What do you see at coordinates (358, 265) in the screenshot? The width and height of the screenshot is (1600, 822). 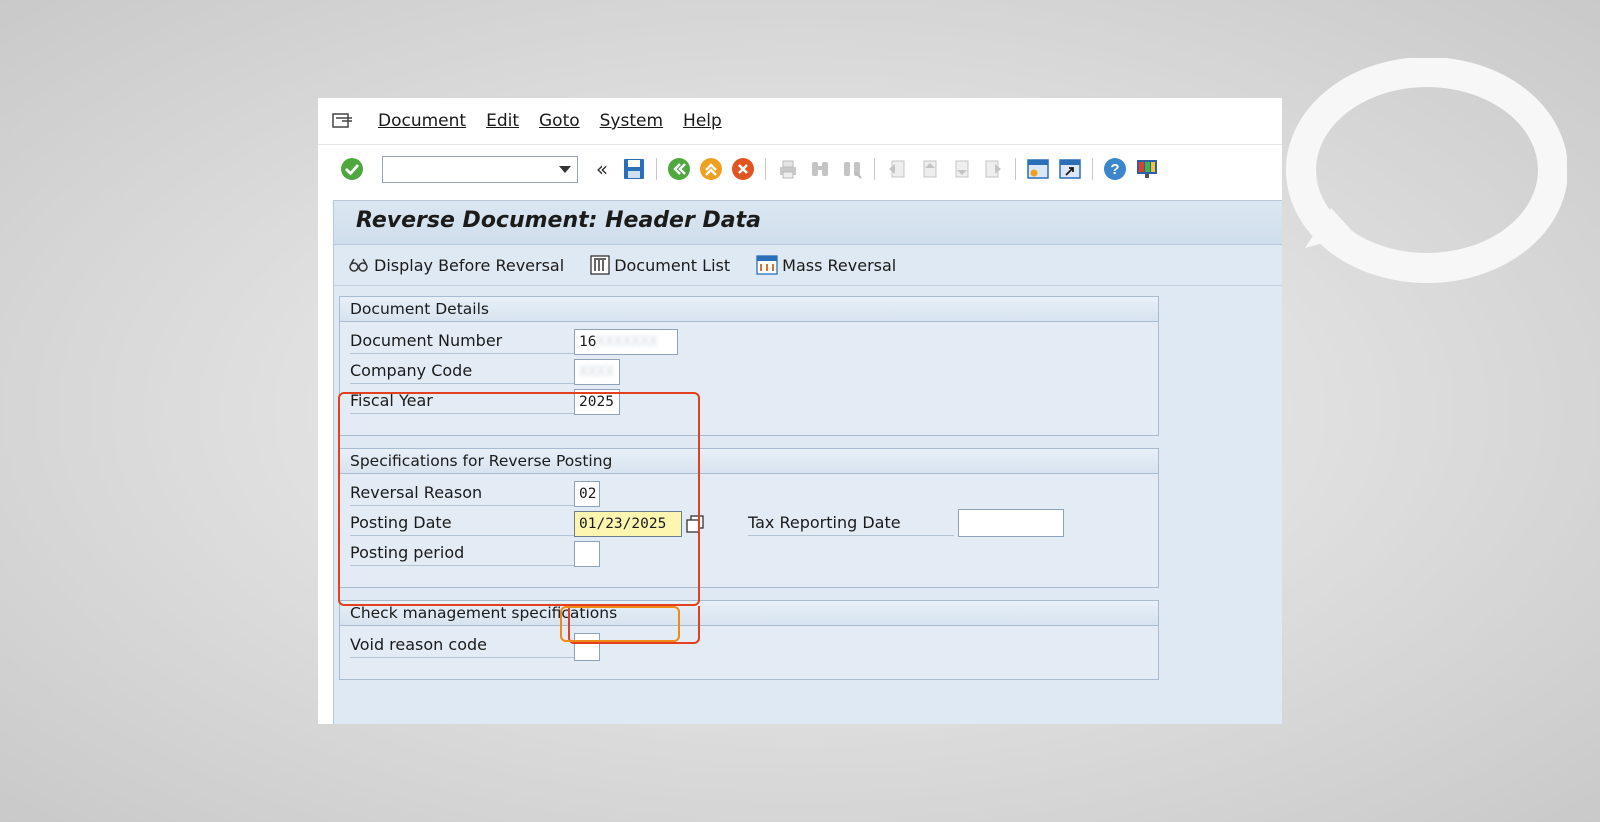 I see `glasses-icon` at bounding box center [358, 265].